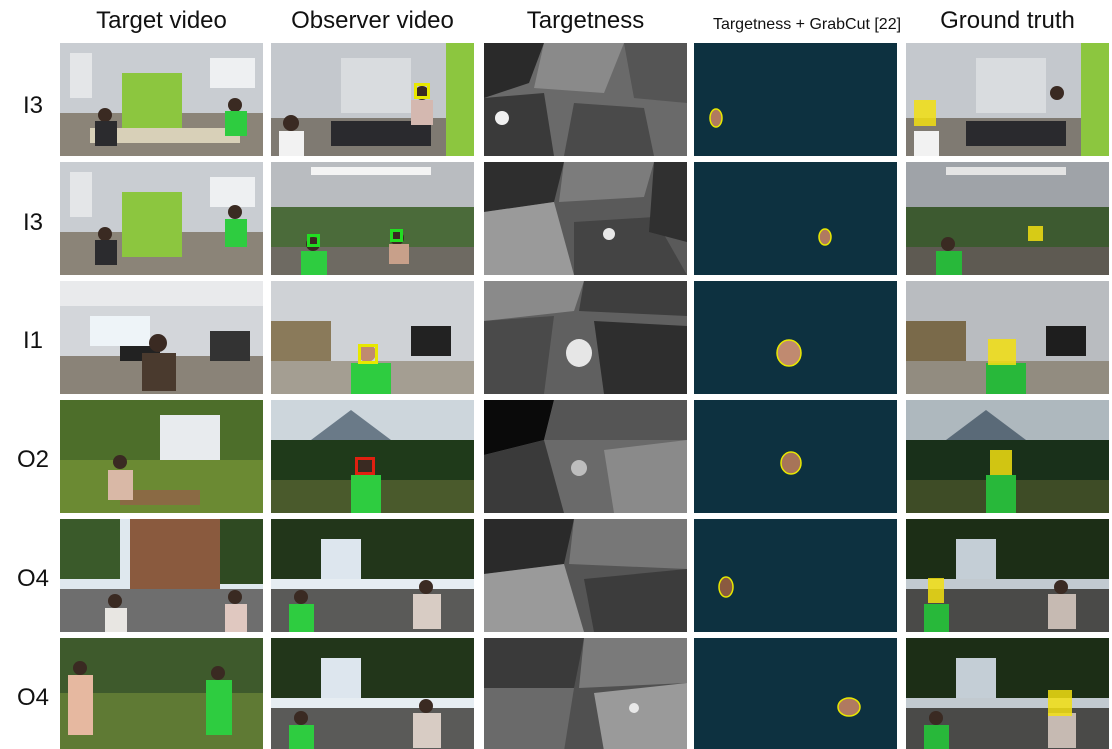 This screenshot has width=1112, height=749. What do you see at coordinates (807, 24) in the screenshot?
I see `header-targetness-grabcut: Targetness + GrabCut [22]` at bounding box center [807, 24].